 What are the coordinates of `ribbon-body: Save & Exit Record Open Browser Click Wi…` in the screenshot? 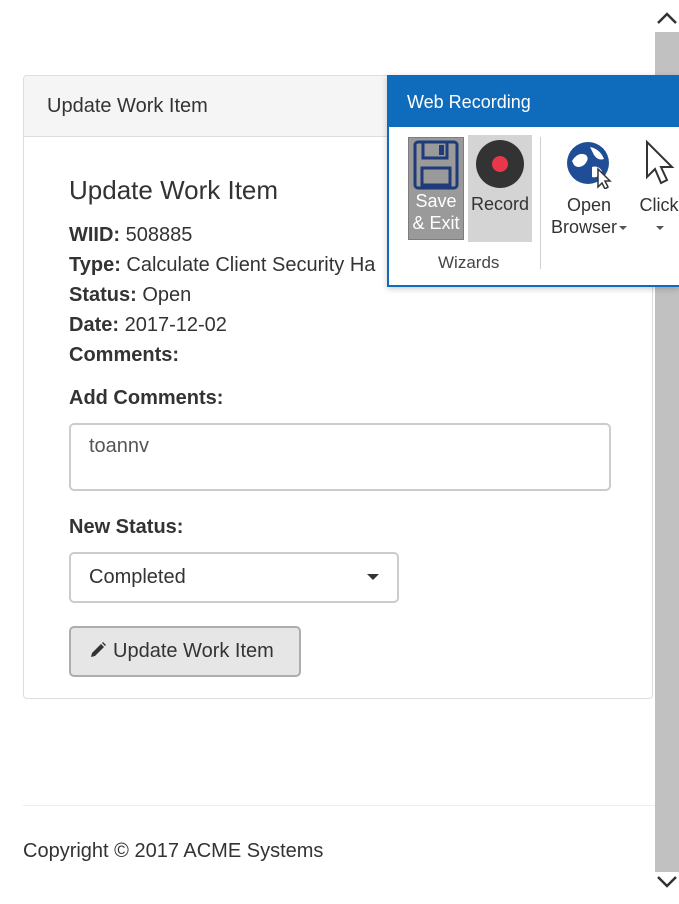 It's located at (534, 207).